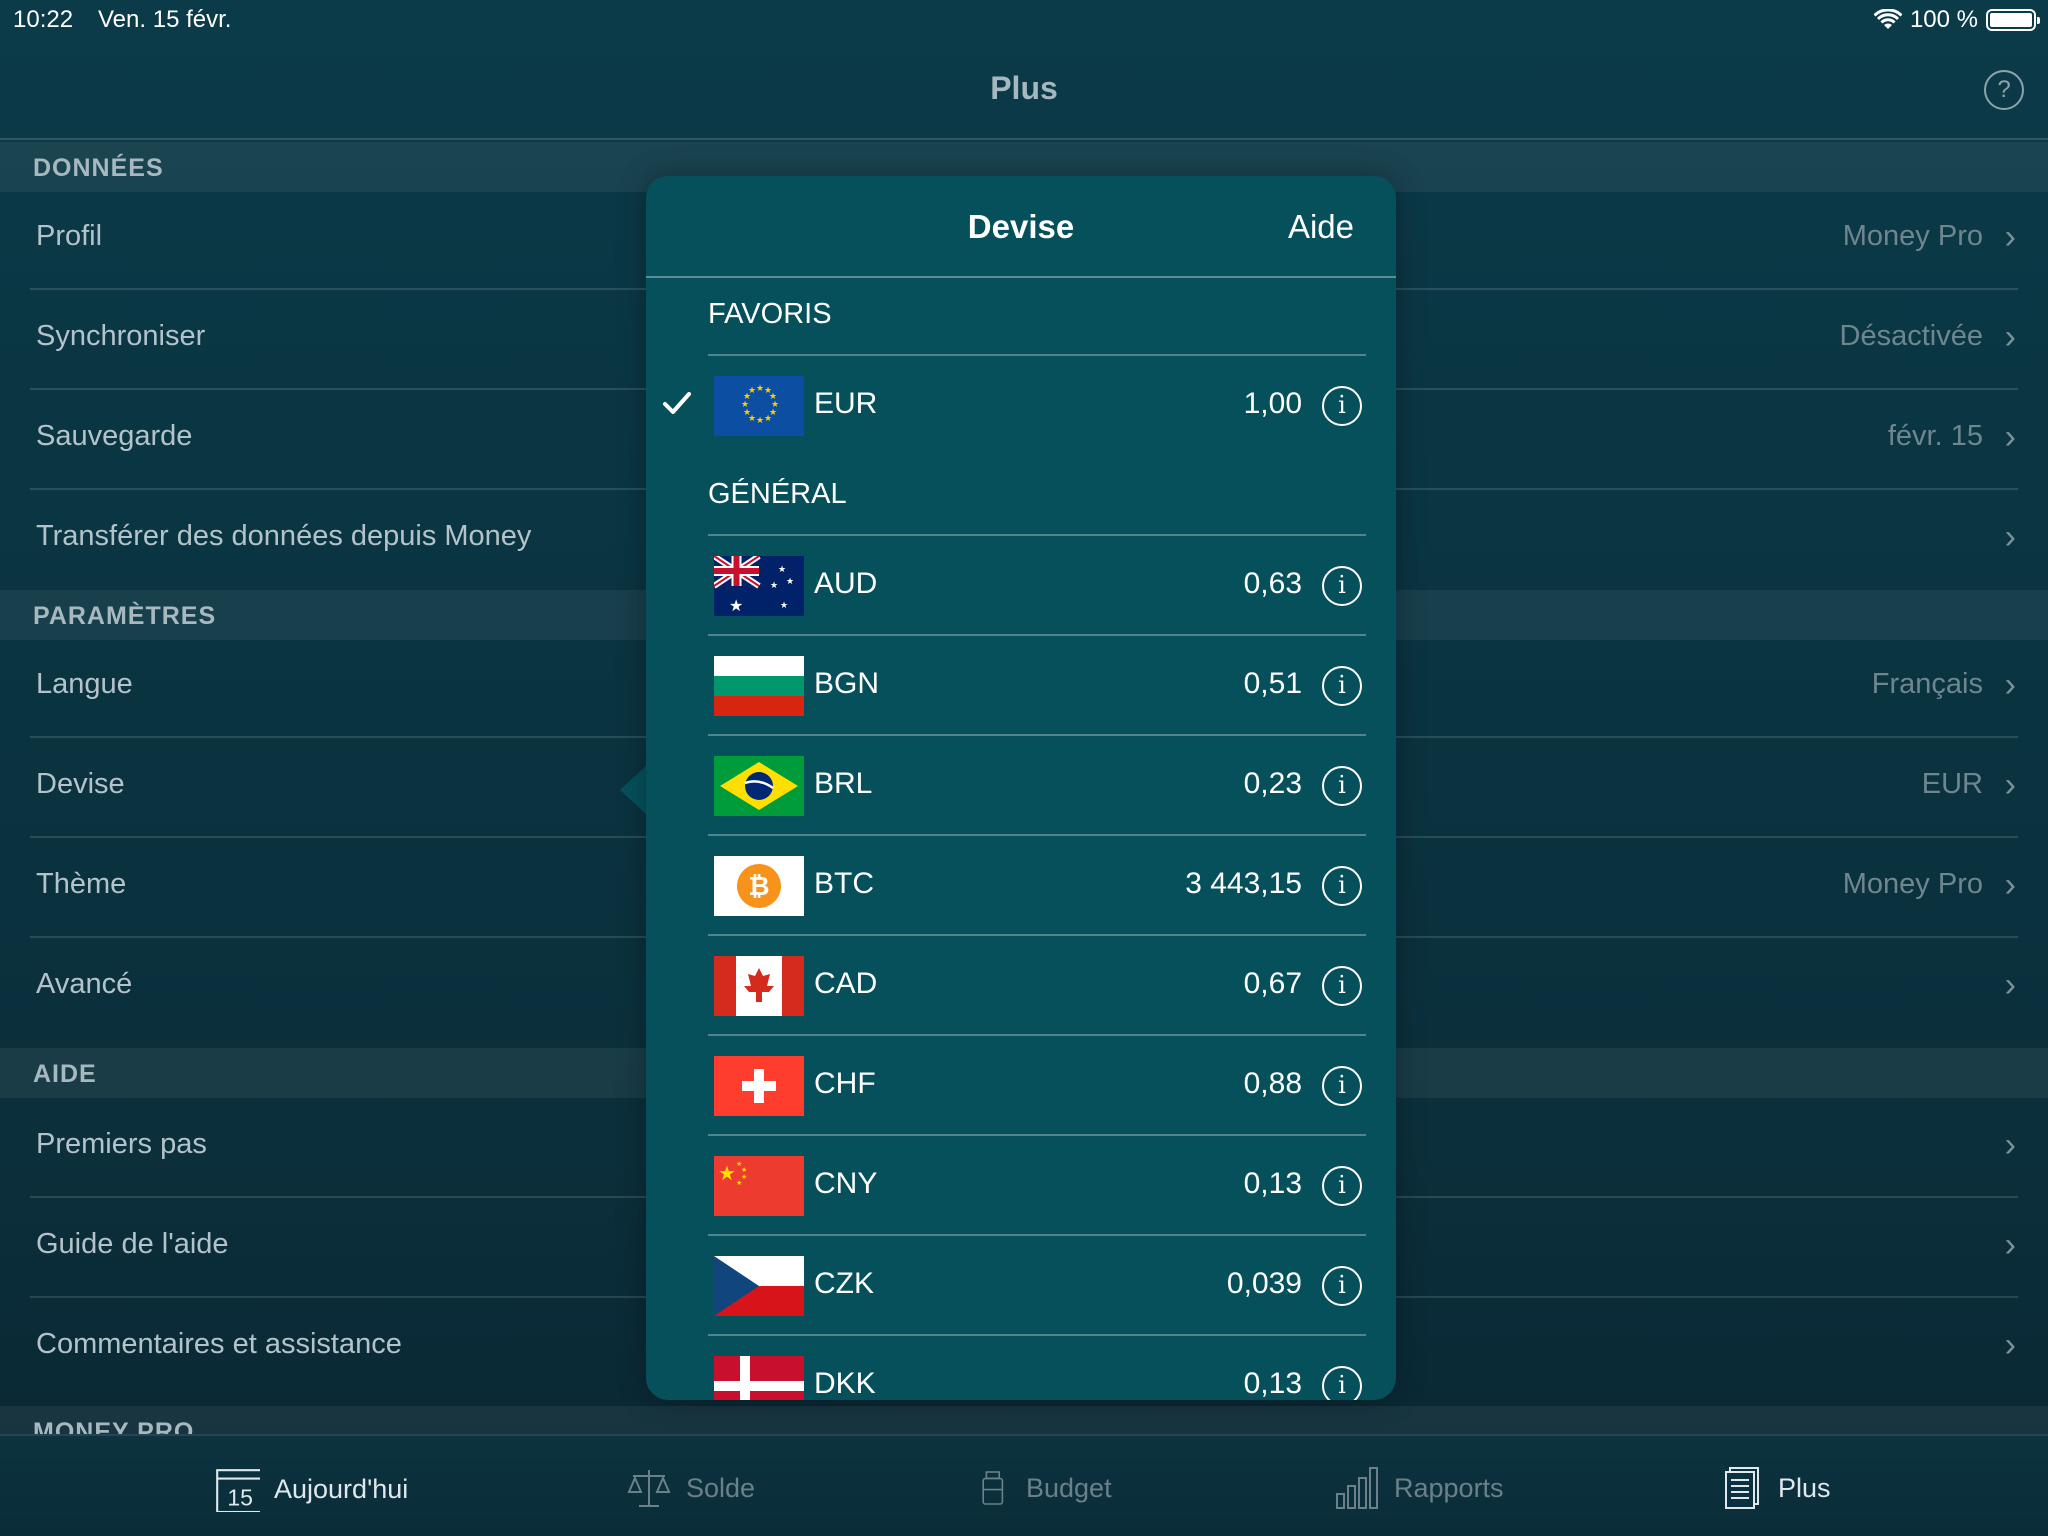 The image size is (2048, 1536). What do you see at coordinates (1021, 1186) in the screenshot?
I see `currency-row-cny: ★ ★ ★ ★ ★ CNY 0,13 i` at bounding box center [1021, 1186].